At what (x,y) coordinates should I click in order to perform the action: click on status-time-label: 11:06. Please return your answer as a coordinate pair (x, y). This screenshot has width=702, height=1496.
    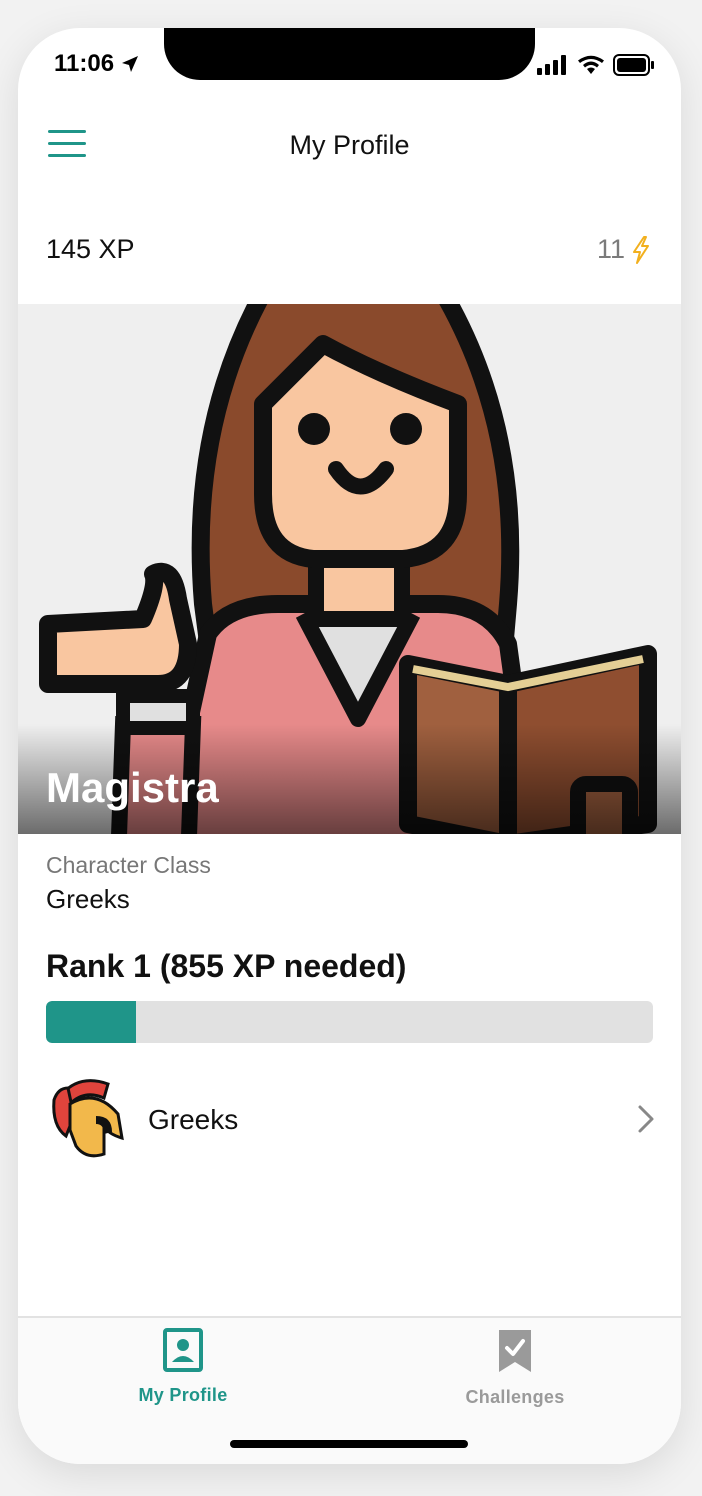
    Looking at the image, I should click on (84, 63).